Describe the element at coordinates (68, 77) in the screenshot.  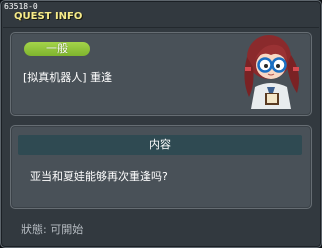
I see `quest-name: [拟真机器人] 重逢` at that location.